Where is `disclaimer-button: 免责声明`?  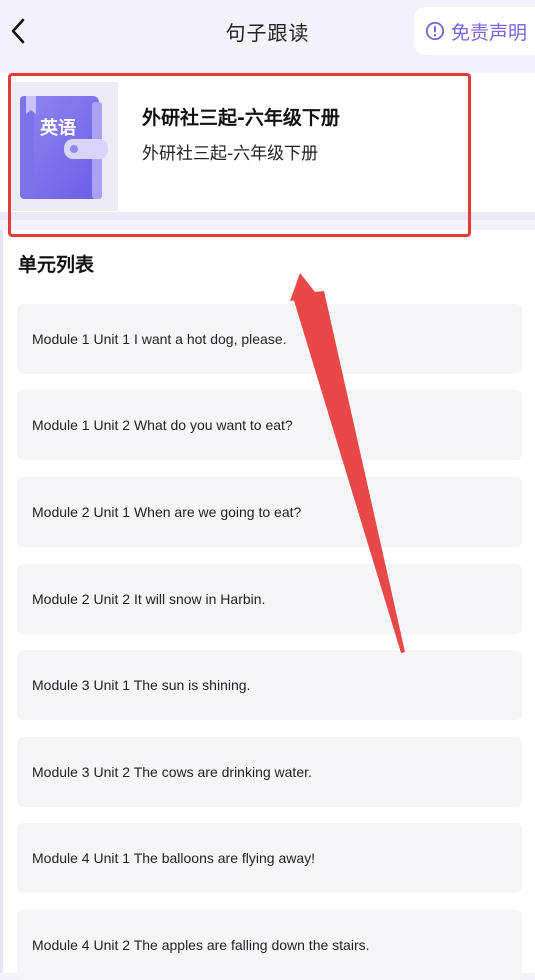 disclaimer-button: 免责声明 is located at coordinates (474, 31).